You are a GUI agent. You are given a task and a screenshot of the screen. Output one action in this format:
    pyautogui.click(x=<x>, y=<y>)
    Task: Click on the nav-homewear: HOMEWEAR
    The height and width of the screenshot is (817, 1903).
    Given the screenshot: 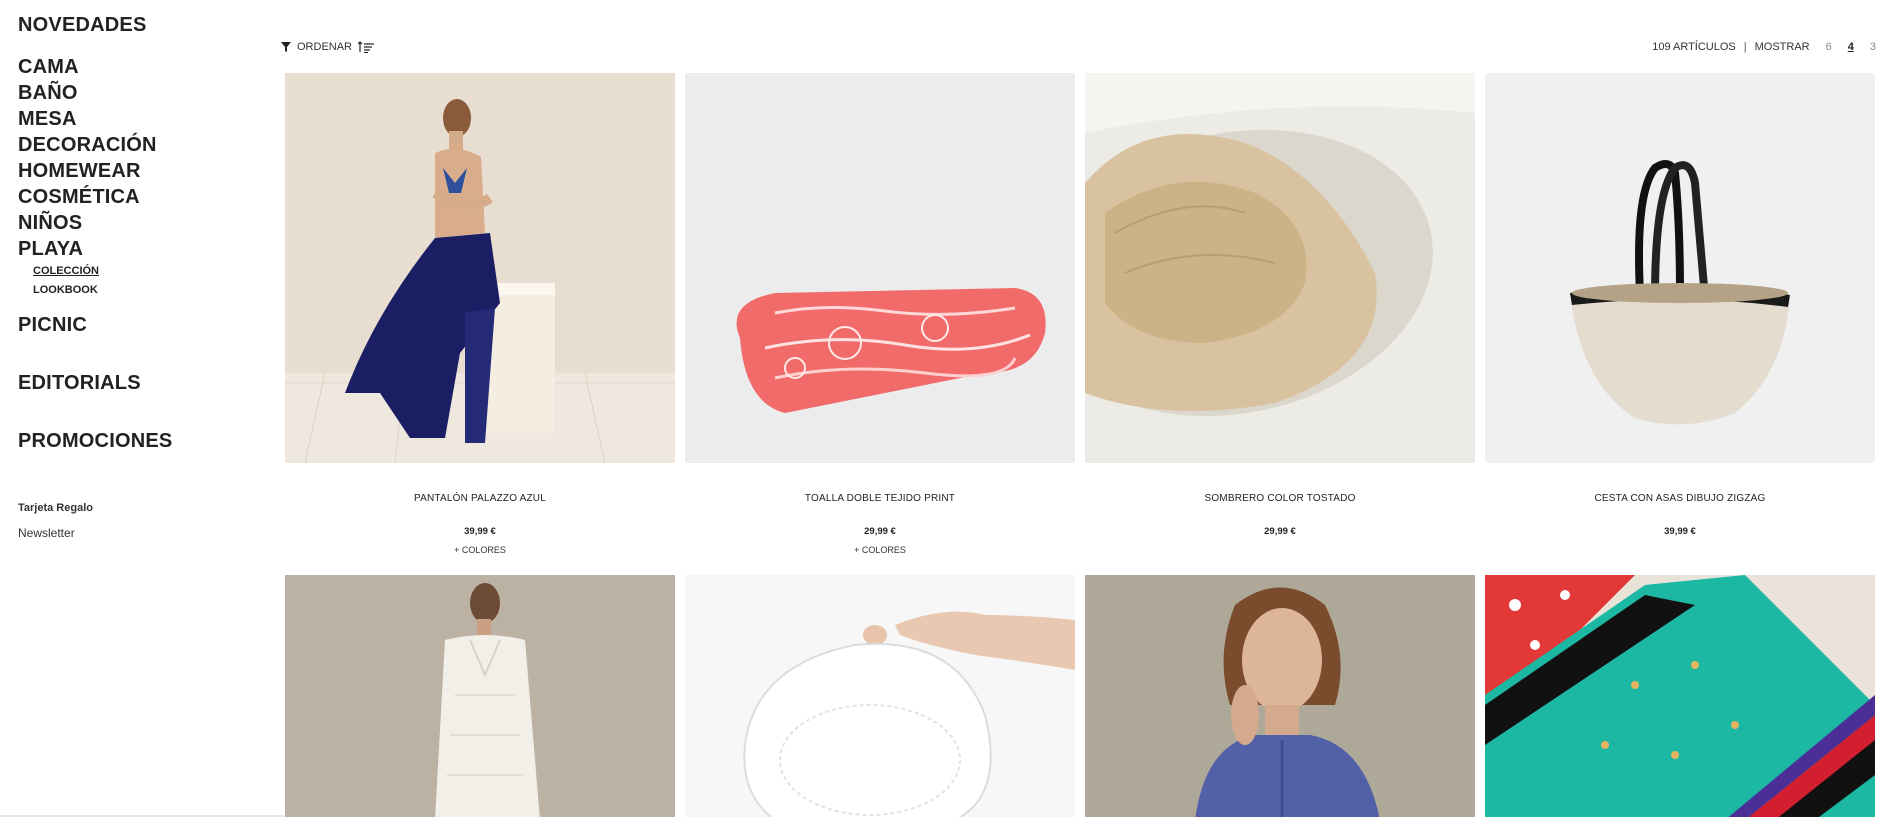 What is the action you would take?
    pyautogui.click(x=133, y=171)
    